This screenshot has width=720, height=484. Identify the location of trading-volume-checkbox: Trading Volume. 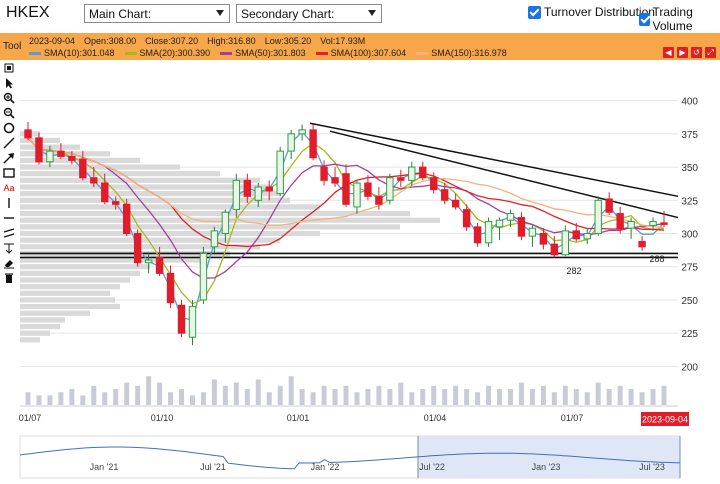
(679, 19).